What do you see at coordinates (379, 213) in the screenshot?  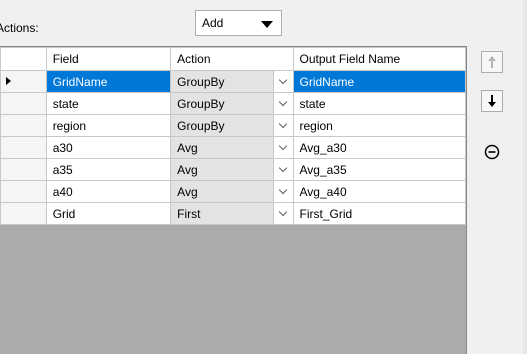 I see `output-field-name-cell: First_Grid` at bounding box center [379, 213].